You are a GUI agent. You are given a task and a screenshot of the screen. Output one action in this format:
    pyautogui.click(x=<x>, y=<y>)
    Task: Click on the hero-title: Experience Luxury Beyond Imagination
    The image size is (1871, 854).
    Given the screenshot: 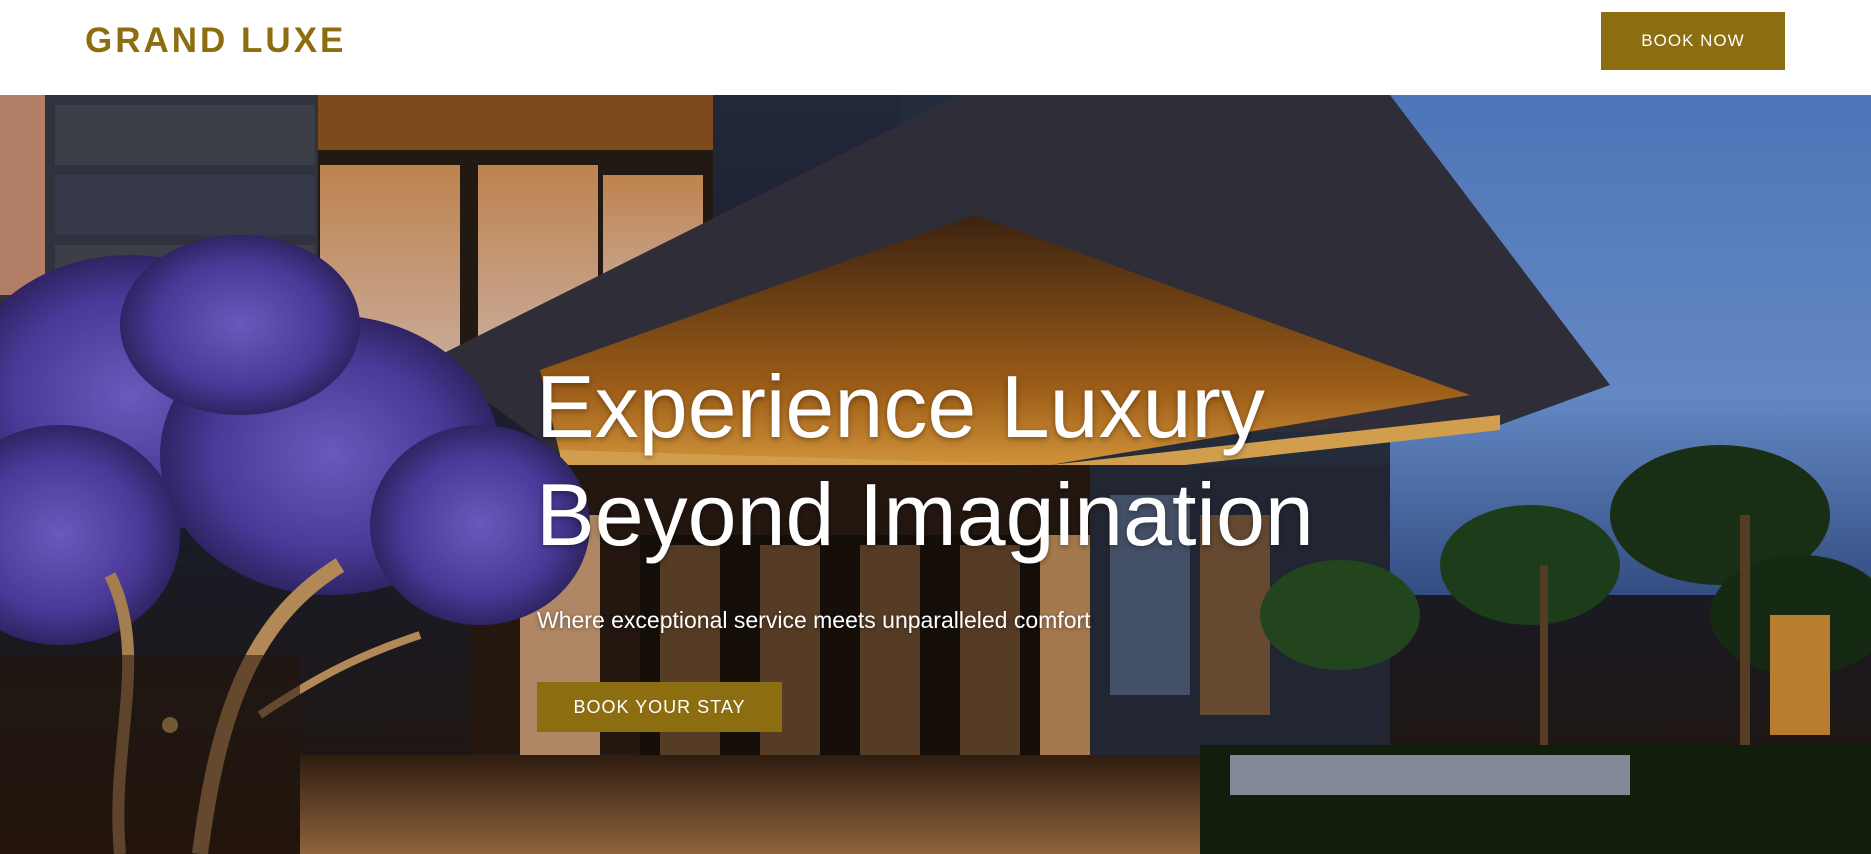 What is the action you would take?
    pyautogui.click(x=986, y=461)
    